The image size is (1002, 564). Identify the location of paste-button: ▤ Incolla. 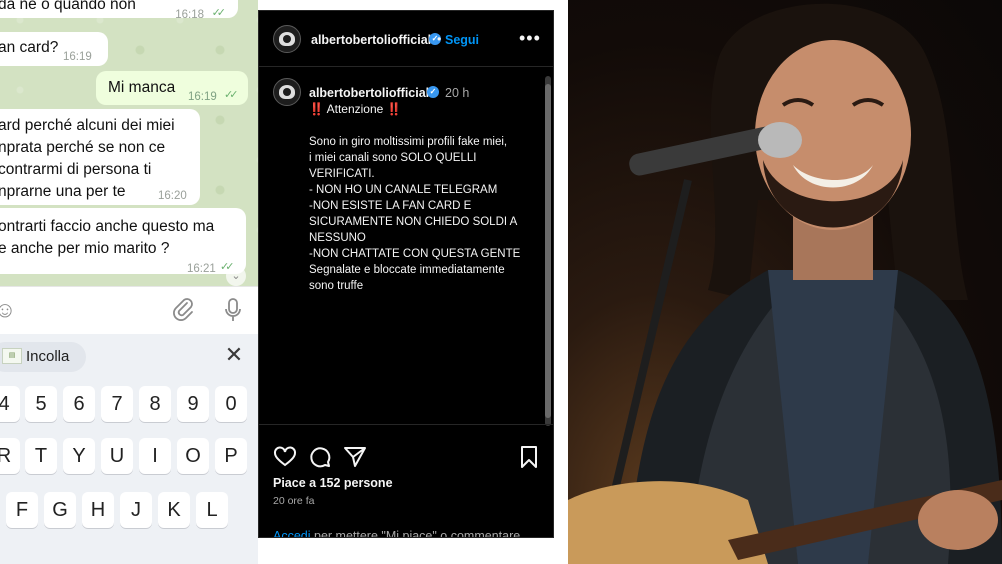
(43, 357).